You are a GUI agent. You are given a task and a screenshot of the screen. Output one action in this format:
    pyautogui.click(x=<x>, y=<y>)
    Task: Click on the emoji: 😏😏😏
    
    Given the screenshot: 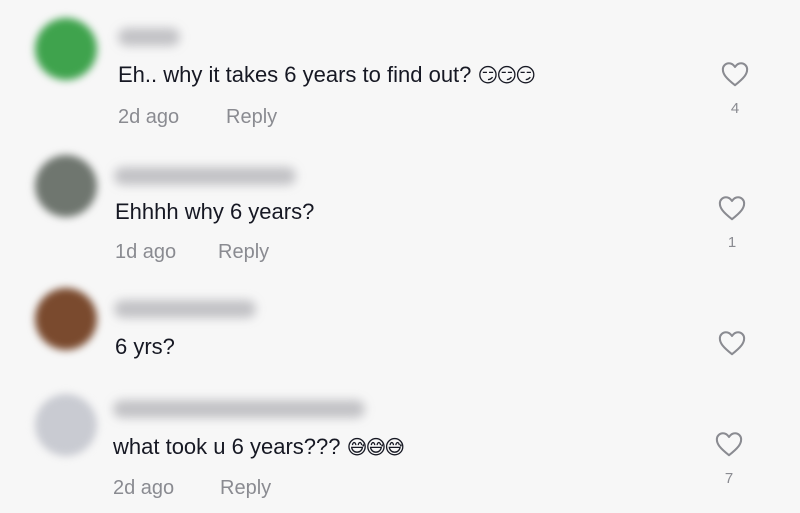 What is the action you would take?
    pyautogui.click(x=507, y=75)
    